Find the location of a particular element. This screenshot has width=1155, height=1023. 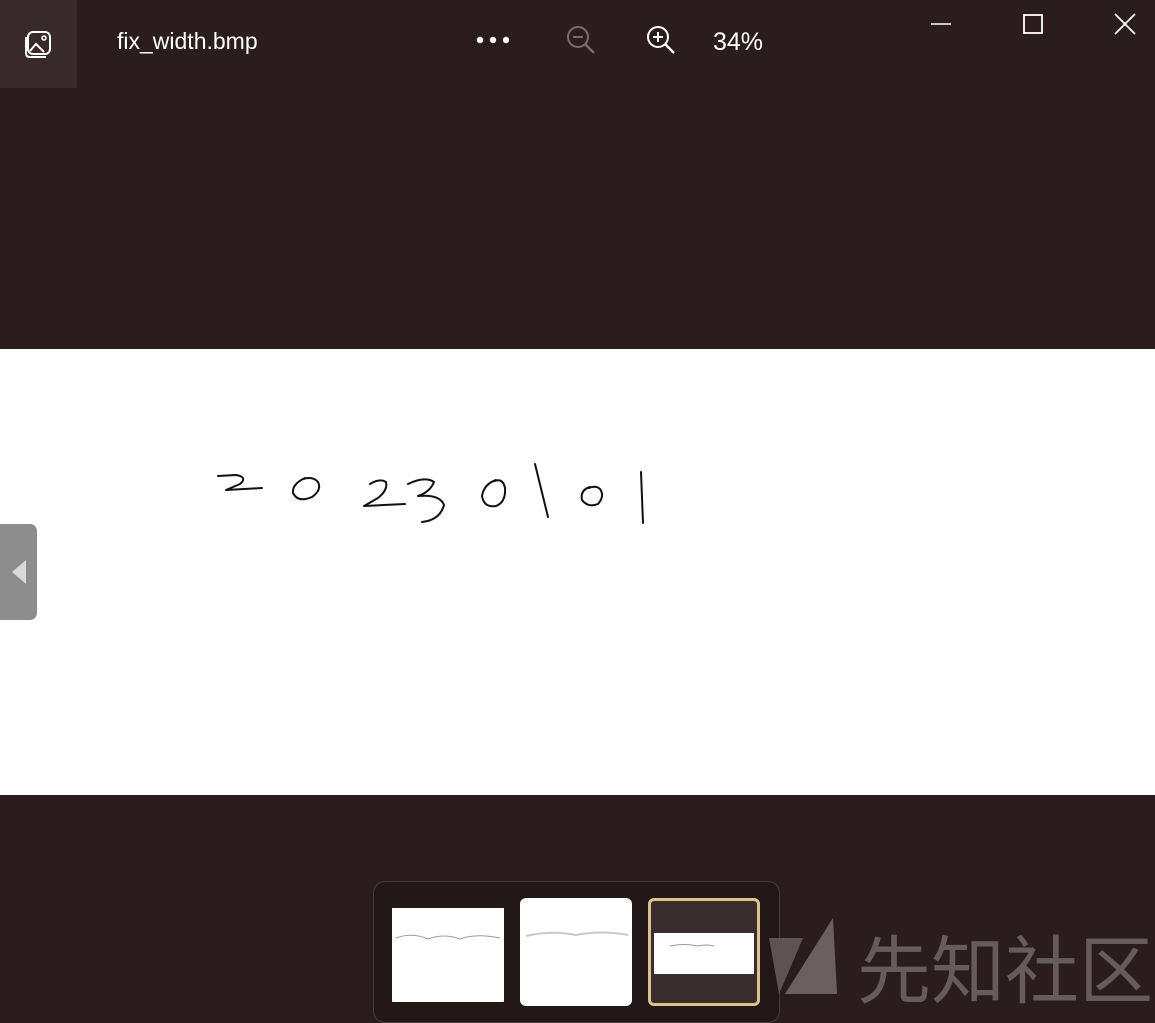

maximize-button is located at coordinates (1033, 24).